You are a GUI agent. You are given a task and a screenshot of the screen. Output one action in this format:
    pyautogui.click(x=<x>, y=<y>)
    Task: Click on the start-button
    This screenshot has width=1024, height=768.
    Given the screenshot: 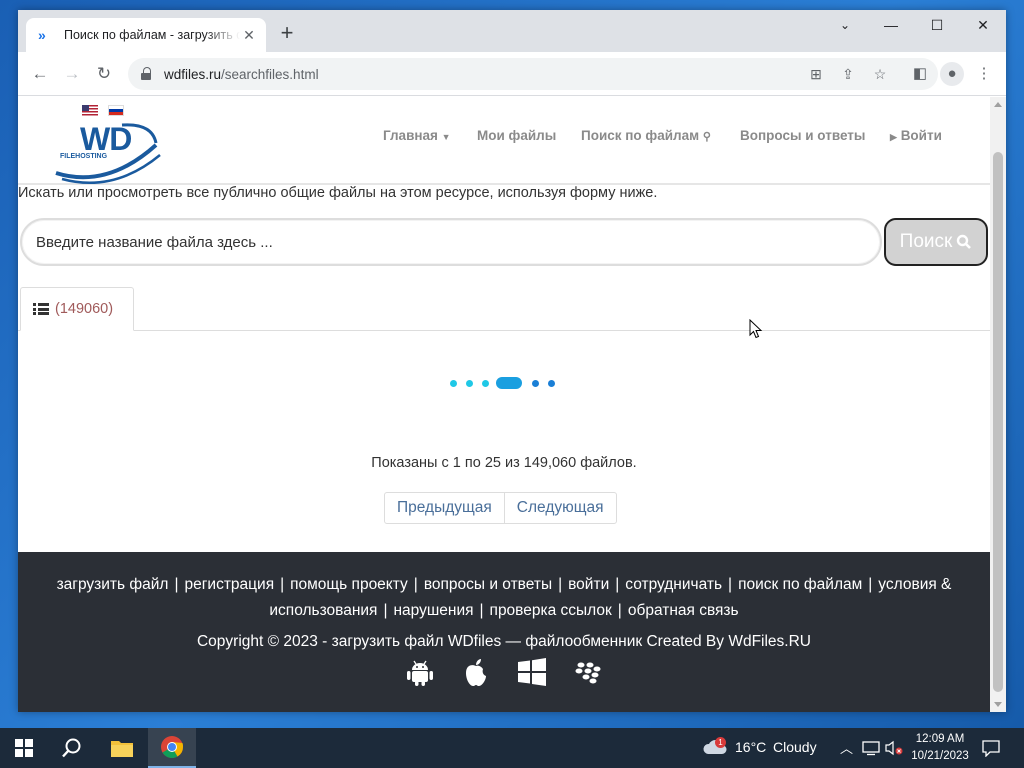 What is the action you would take?
    pyautogui.click(x=24, y=748)
    